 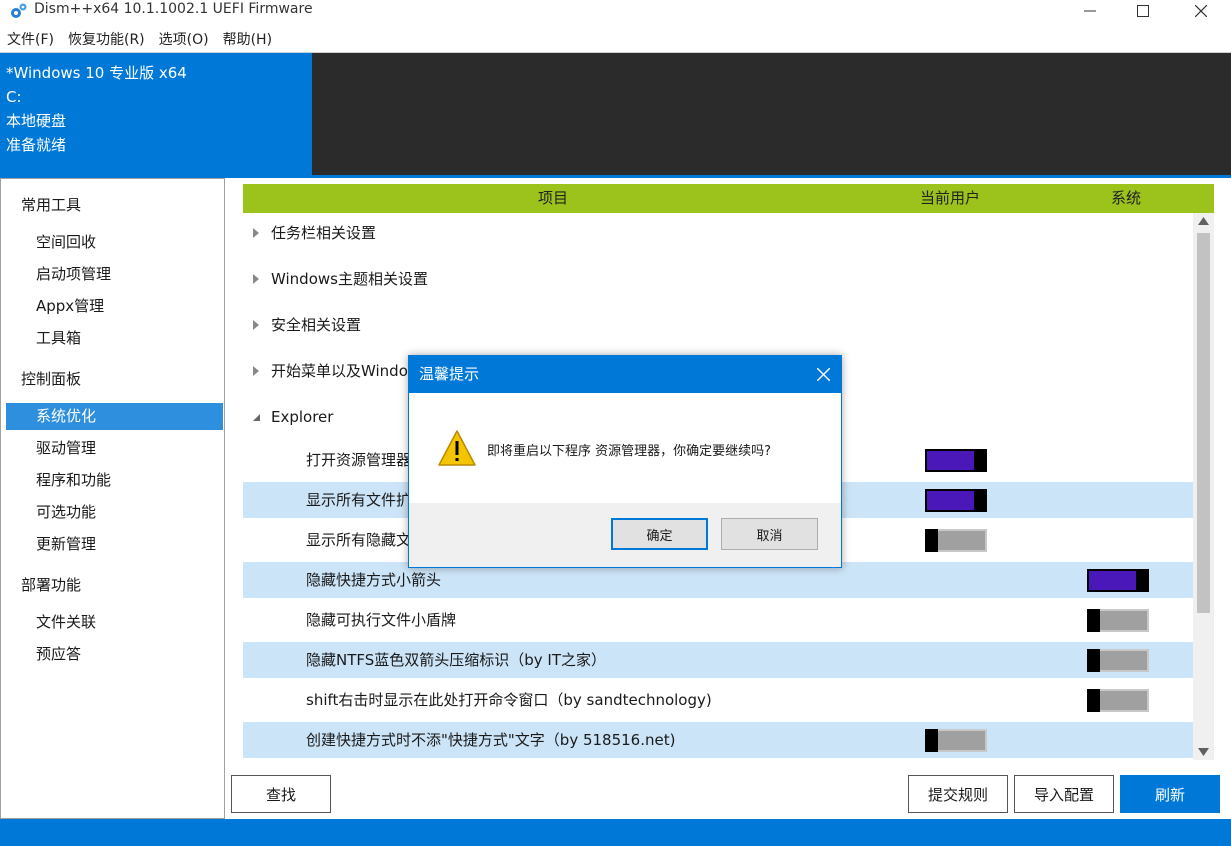 I want to click on sidebar-item-space-cleanup: 空间回收, so click(x=114, y=242).